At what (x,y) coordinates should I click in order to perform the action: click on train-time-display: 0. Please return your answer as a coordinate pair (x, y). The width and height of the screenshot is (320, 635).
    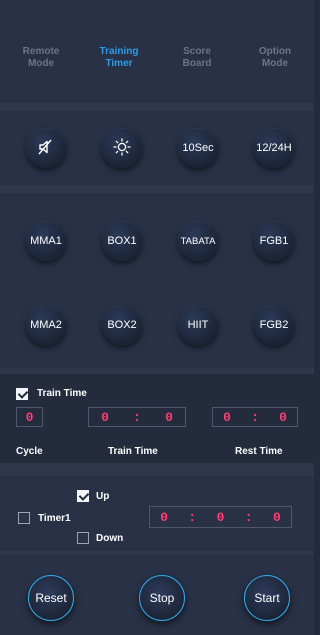
    Looking at the image, I should click on (137, 417).